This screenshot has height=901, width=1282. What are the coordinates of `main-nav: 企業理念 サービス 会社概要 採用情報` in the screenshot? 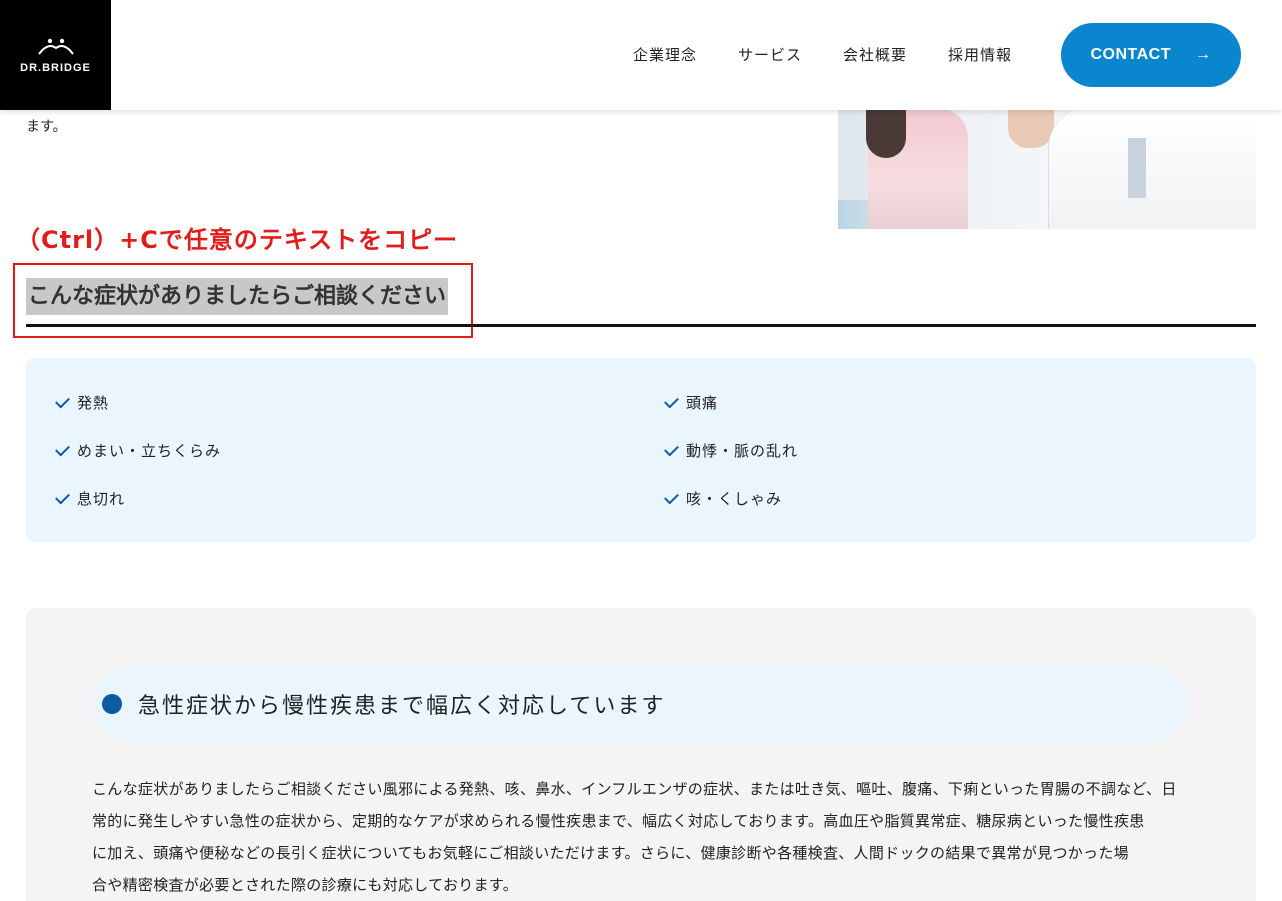 It's located at (843, 54).